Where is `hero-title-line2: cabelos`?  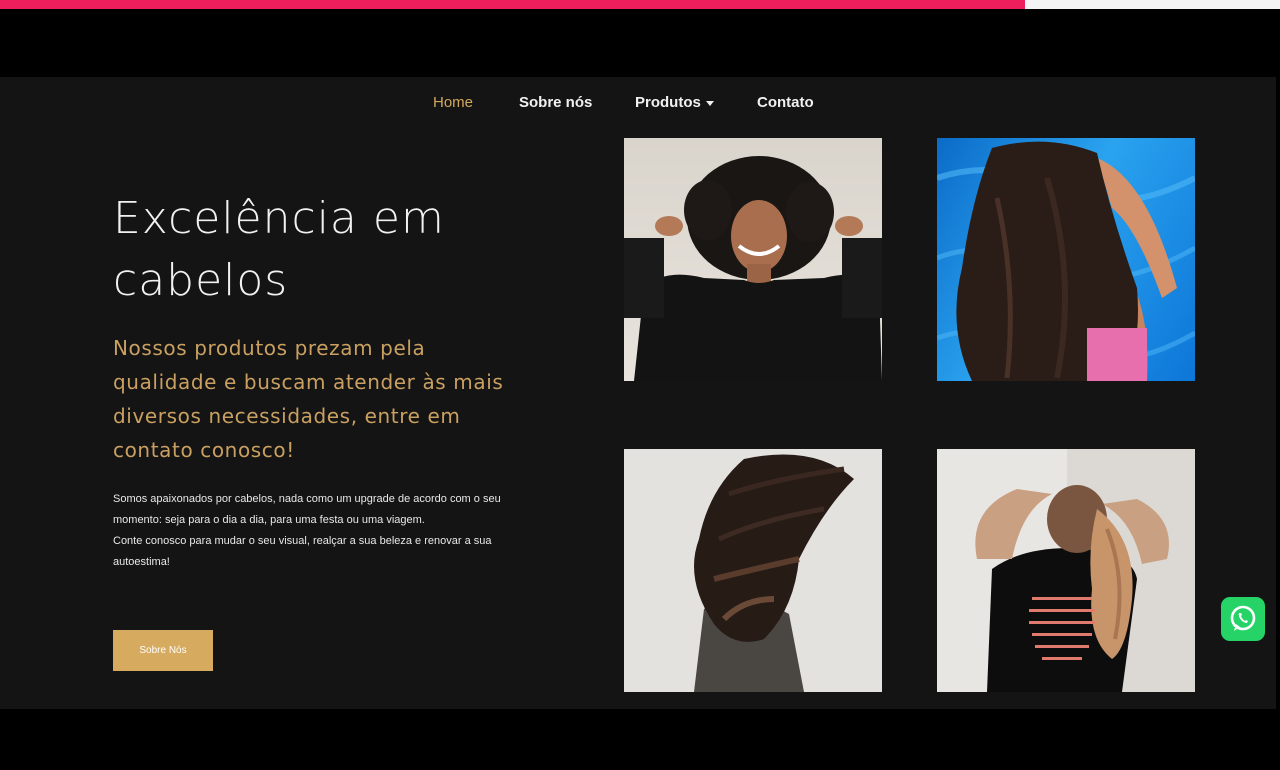 hero-title-line2: cabelos is located at coordinates (201, 280).